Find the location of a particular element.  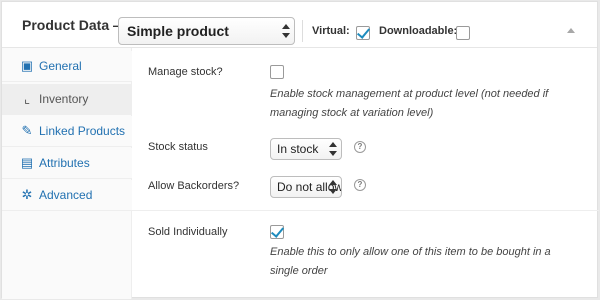

link-icon: ✎ is located at coordinates (27, 130).